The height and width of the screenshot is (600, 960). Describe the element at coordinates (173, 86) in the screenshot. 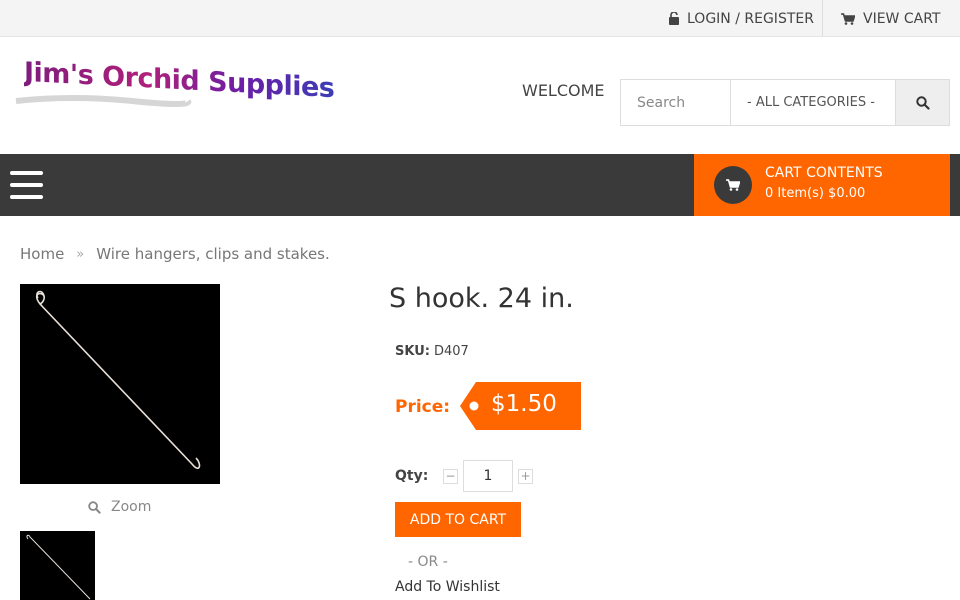

I see `site-logo: Jim's Orchid Supplies` at that location.